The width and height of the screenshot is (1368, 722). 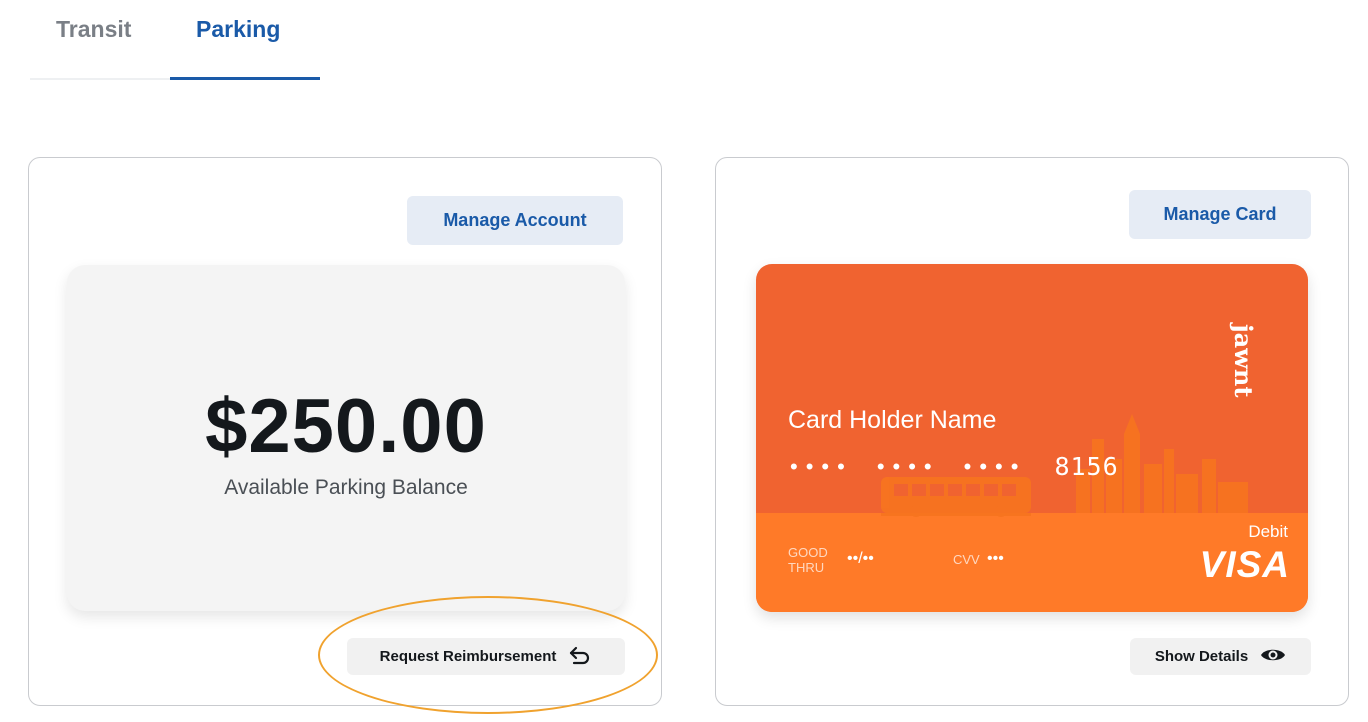 What do you see at coordinates (1220, 214) in the screenshot?
I see `manage-card-button: Manage Card` at bounding box center [1220, 214].